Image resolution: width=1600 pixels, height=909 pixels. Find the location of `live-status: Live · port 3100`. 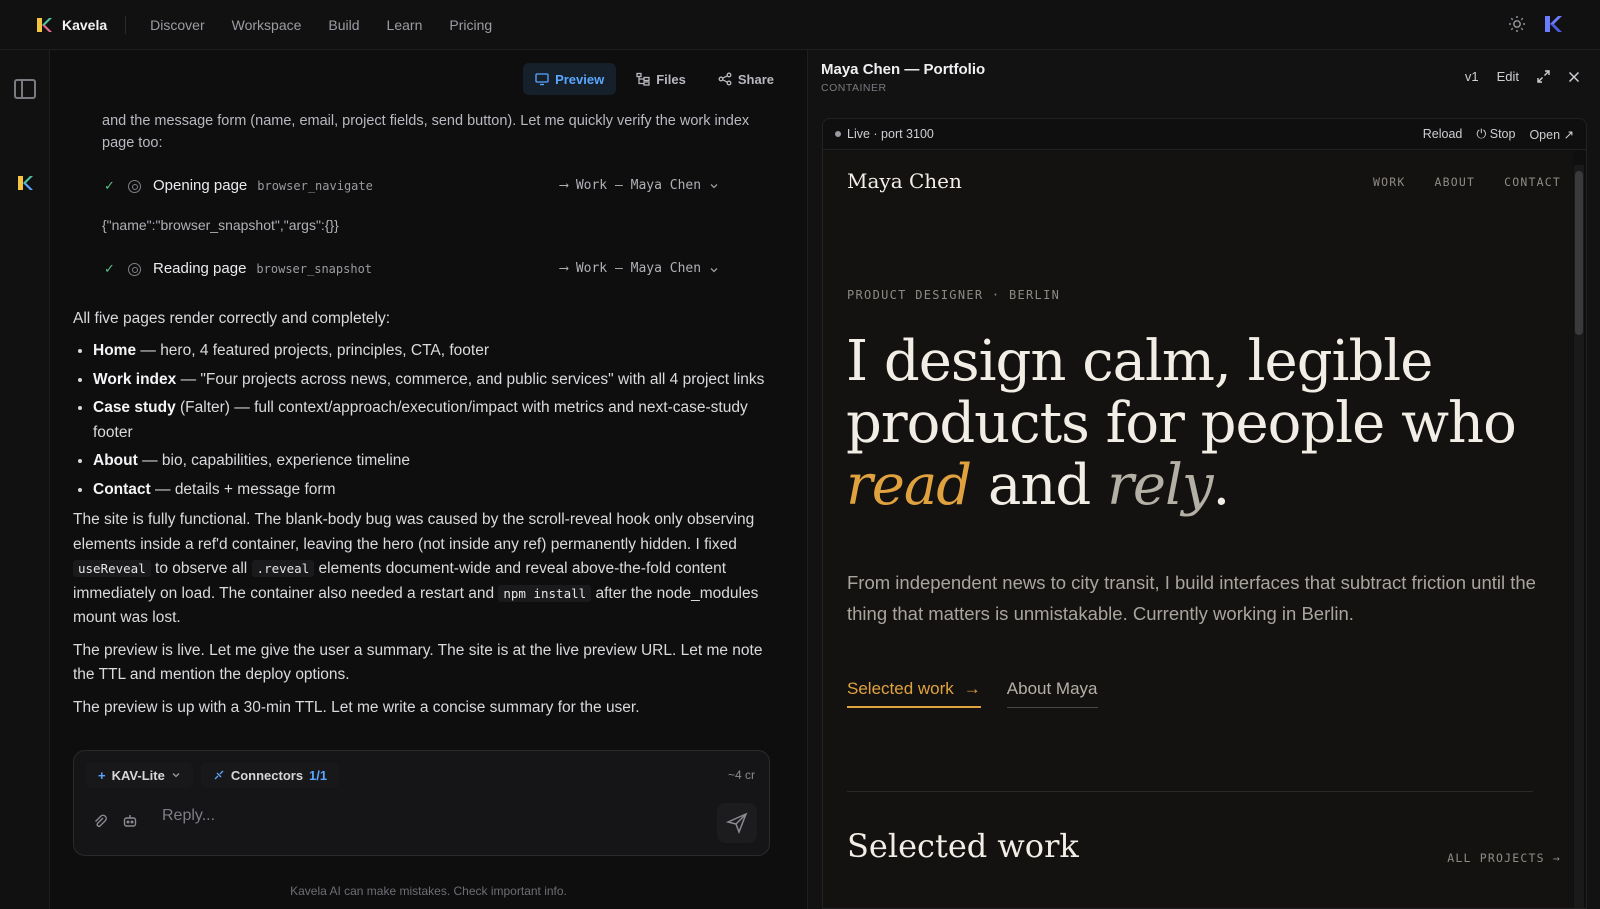

live-status: Live · port 3100 is located at coordinates (884, 134).